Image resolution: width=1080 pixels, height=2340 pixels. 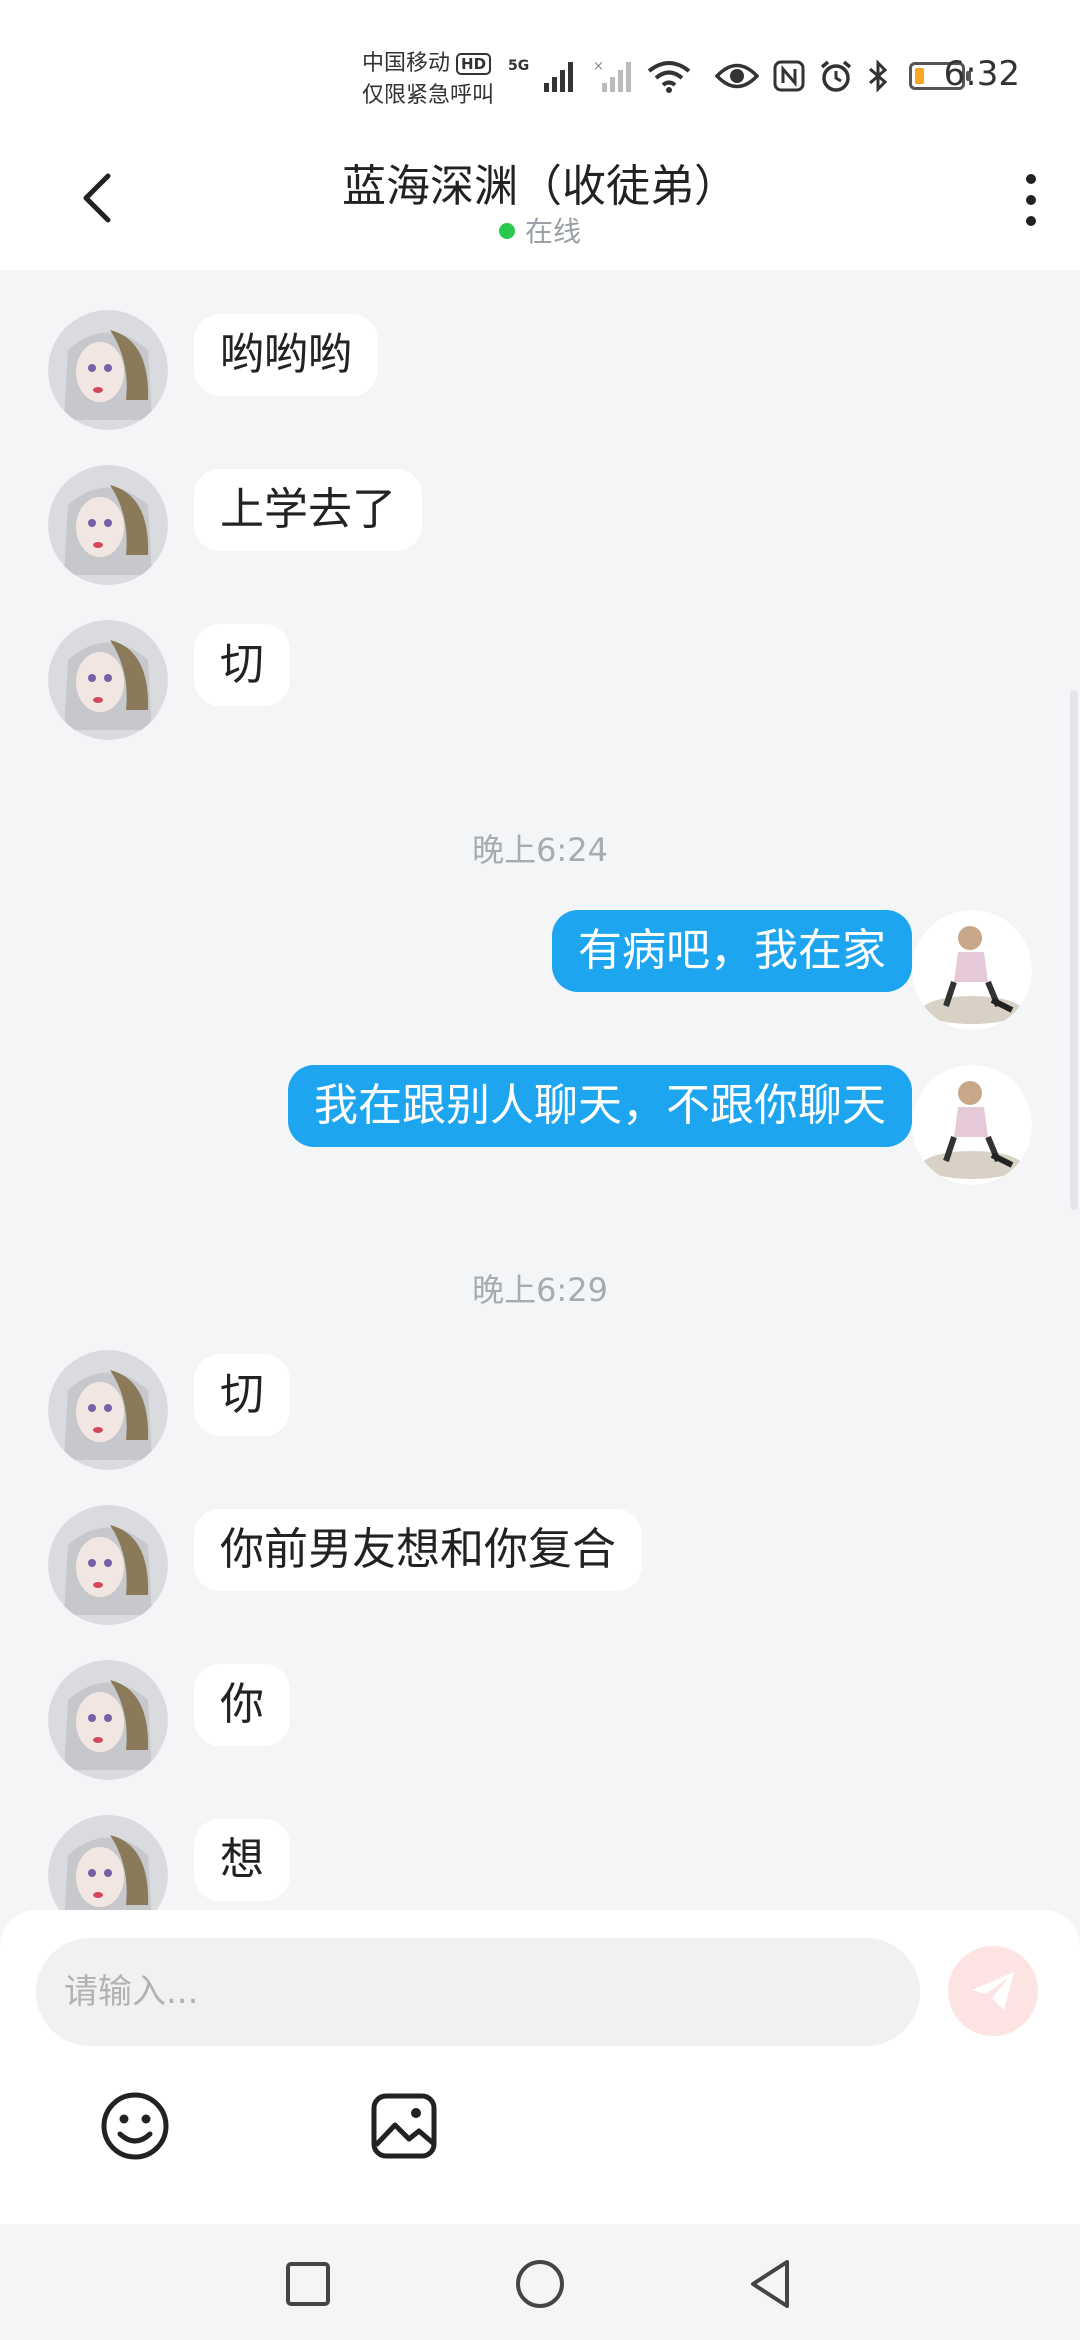 What do you see at coordinates (478, 1992) in the screenshot?
I see `message-input` at bounding box center [478, 1992].